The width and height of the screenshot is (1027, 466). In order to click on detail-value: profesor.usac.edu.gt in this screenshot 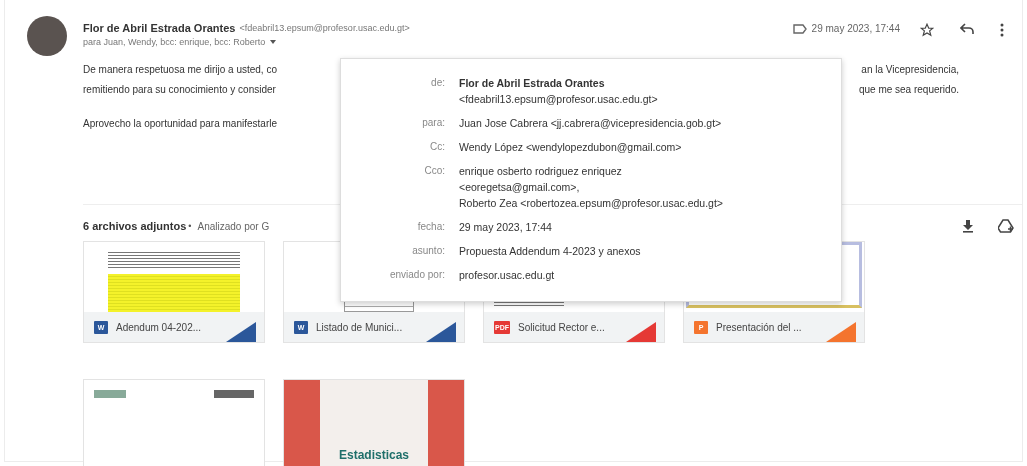, I will do `click(507, 275)`.